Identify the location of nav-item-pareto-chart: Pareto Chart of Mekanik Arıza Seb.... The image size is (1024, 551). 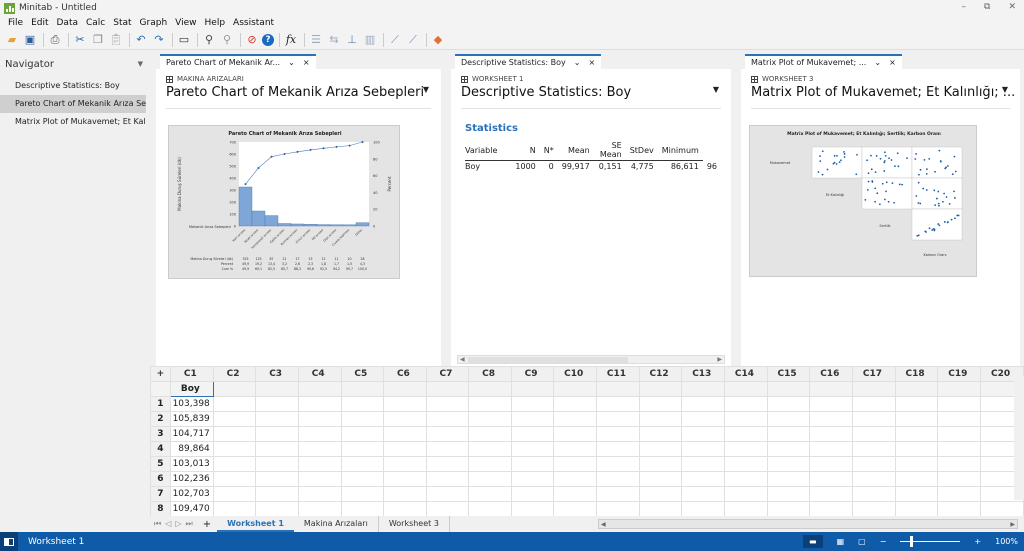
(73, 104).